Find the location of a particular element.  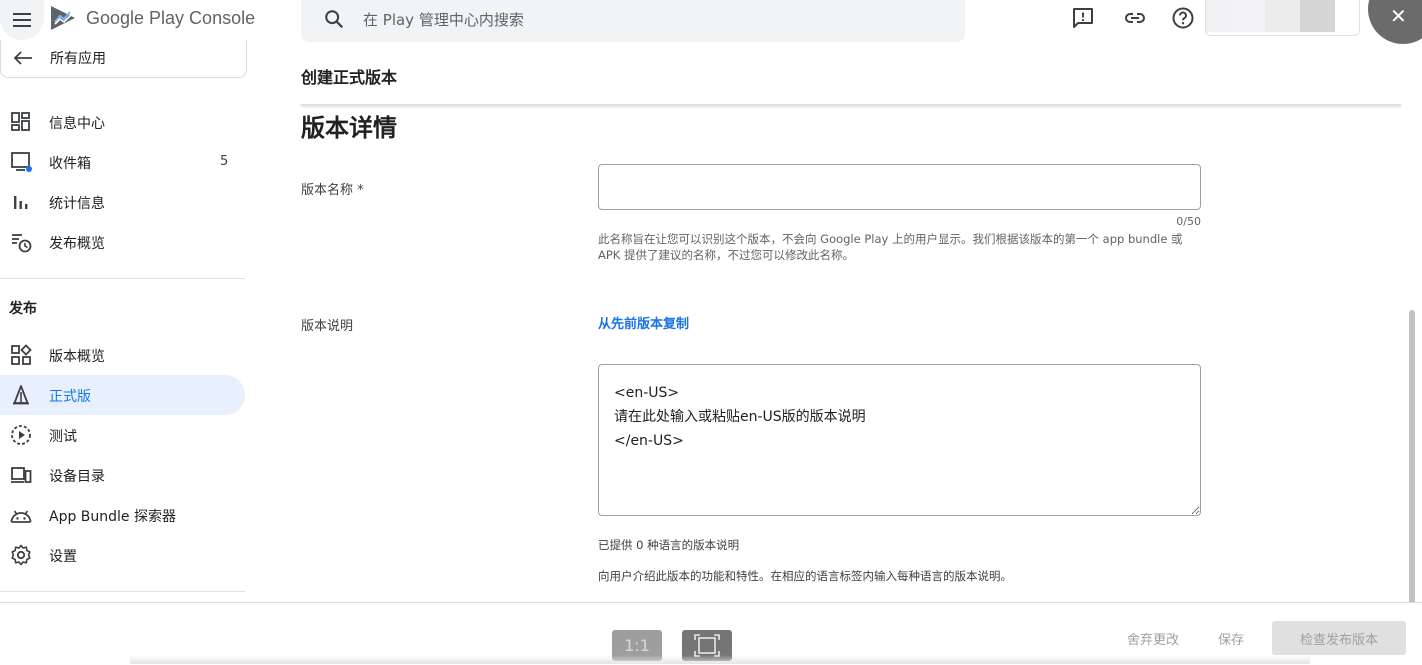

menu-button is located at coordinates (22, 20).